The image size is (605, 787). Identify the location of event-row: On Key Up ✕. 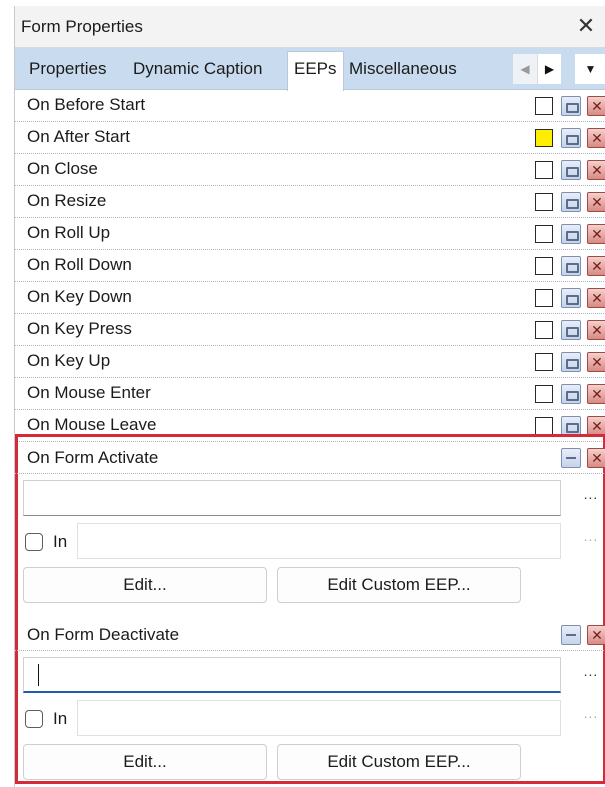
(310, 362).